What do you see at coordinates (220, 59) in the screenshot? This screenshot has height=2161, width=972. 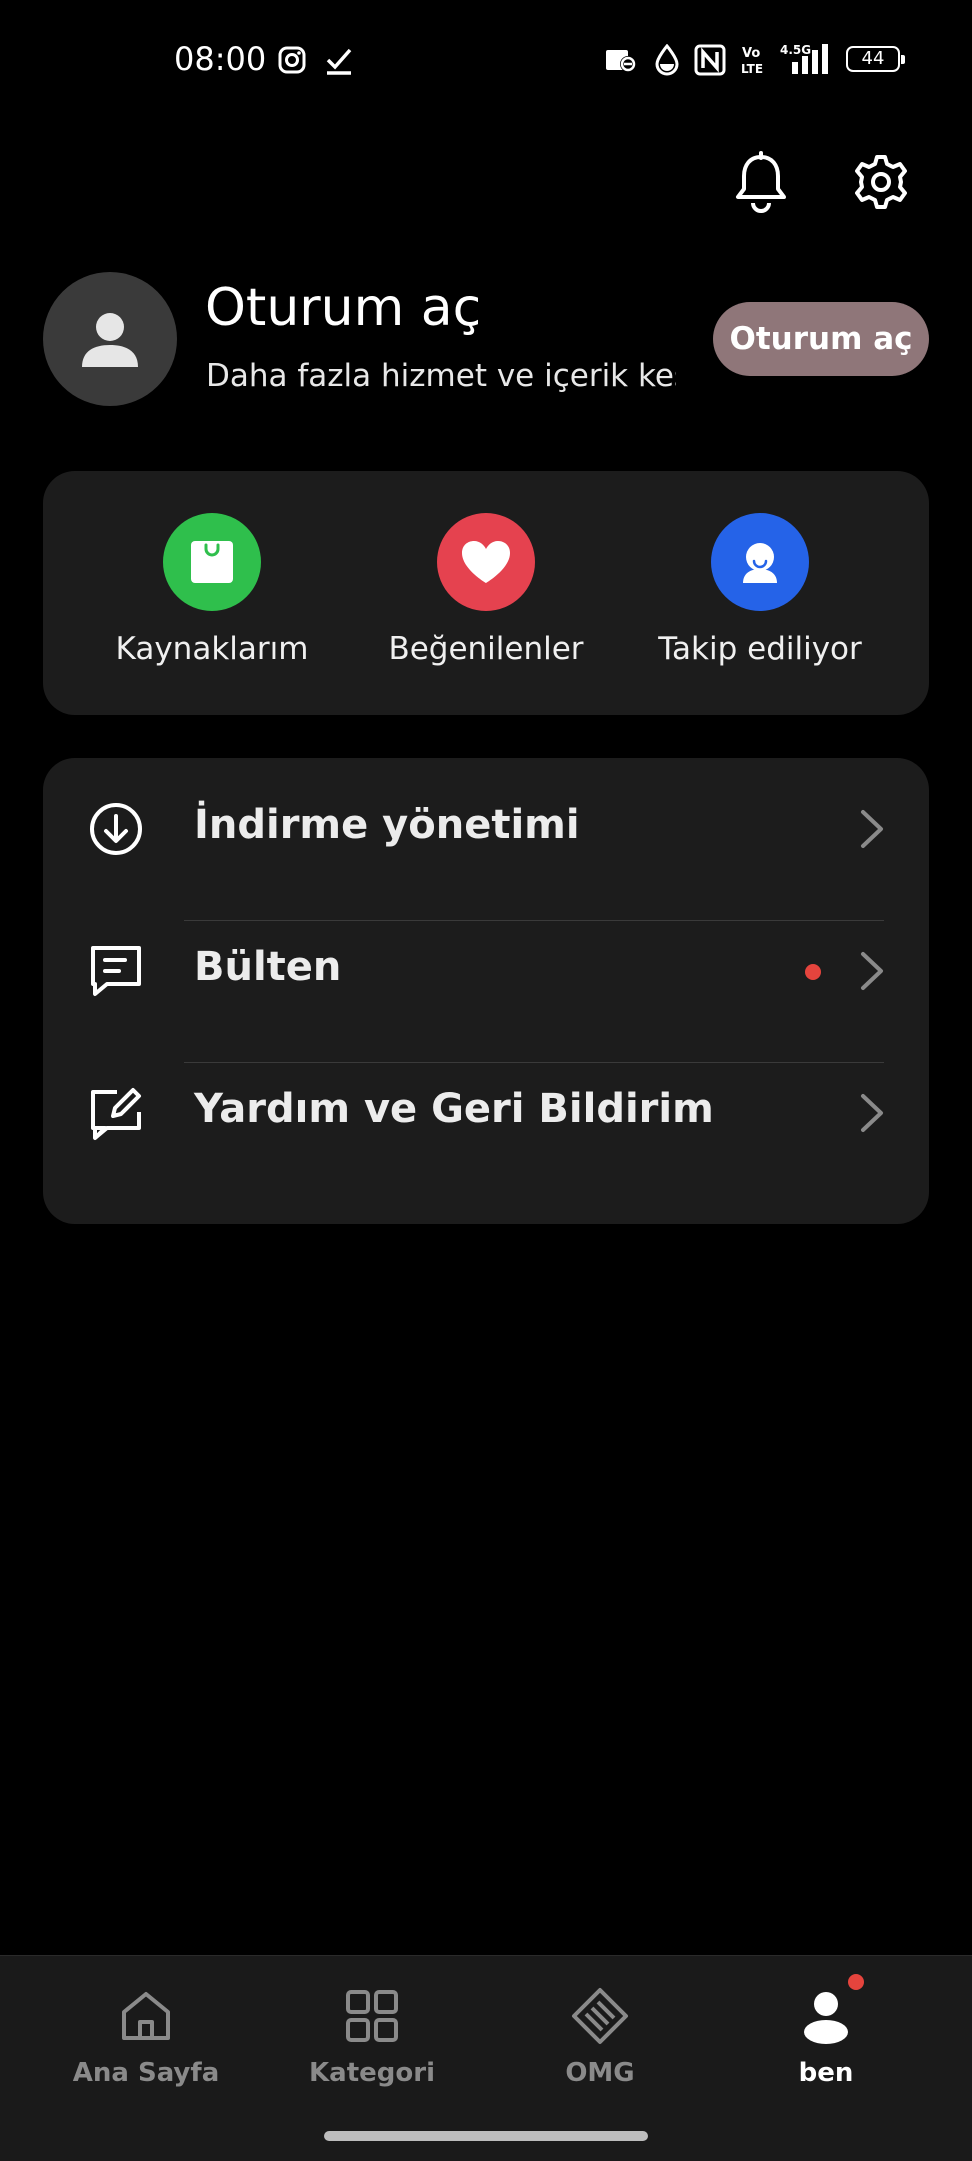 I see `status-time: 08:00` at bounding box center [220, 59].